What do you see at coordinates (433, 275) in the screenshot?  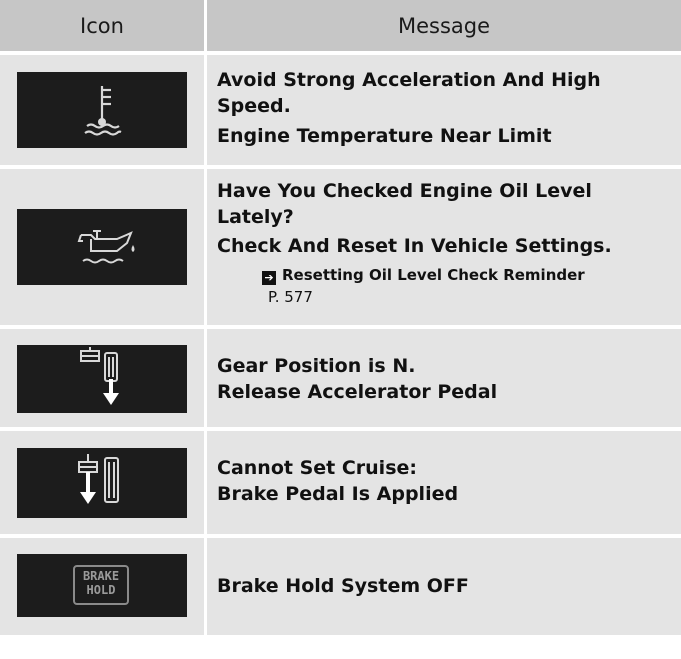 I see `reference-title: Resetting Oil Level Check Reminder` at bounding box center [433, 275].